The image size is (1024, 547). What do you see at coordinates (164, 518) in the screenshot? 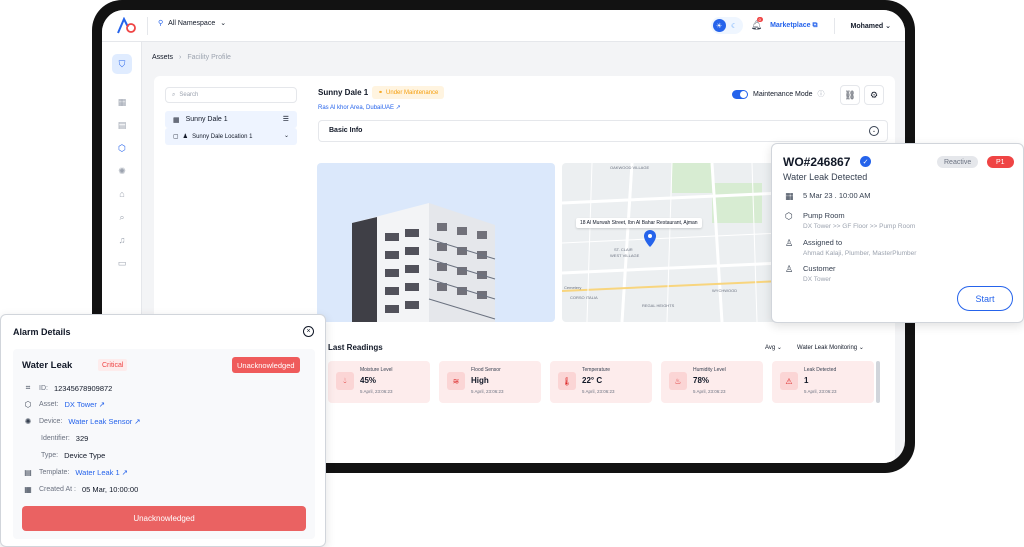
I see `unacknowledged-button: Unacknowledged` at bounding box center [164, 518].